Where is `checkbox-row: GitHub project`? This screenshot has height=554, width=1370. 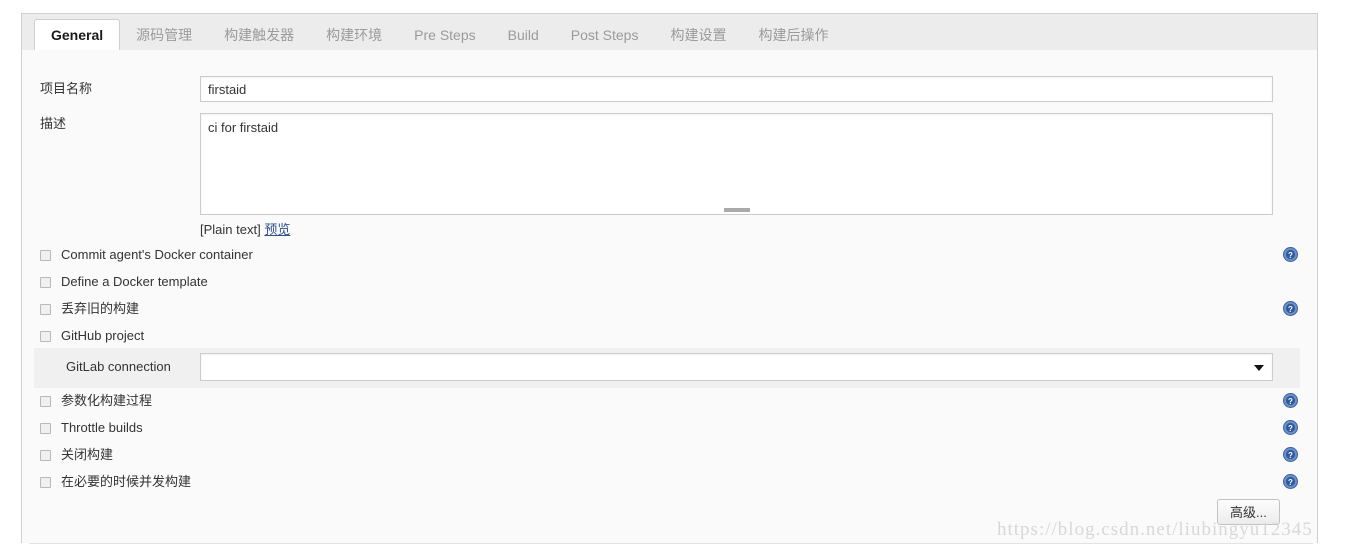 checkbox-row: GitHub project is located at coordinates (92, 336).